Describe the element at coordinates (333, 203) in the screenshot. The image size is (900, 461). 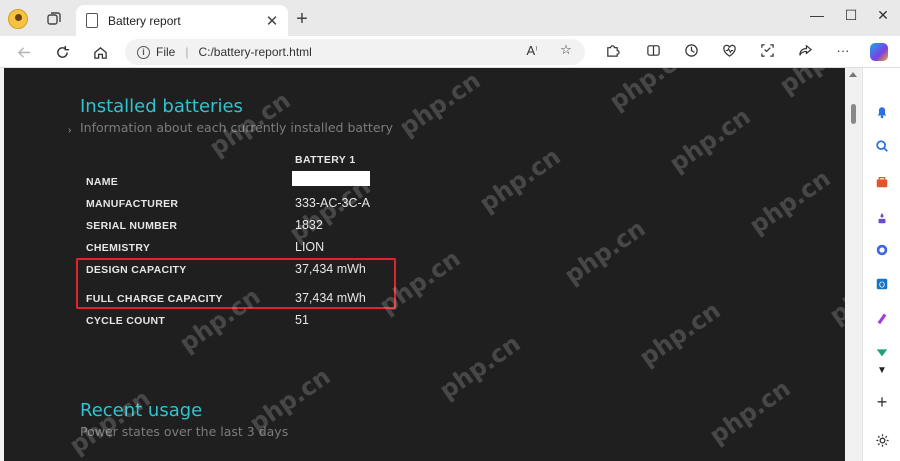
I see `row-value-manufacturer: 333-AC-3C-A` at that location.